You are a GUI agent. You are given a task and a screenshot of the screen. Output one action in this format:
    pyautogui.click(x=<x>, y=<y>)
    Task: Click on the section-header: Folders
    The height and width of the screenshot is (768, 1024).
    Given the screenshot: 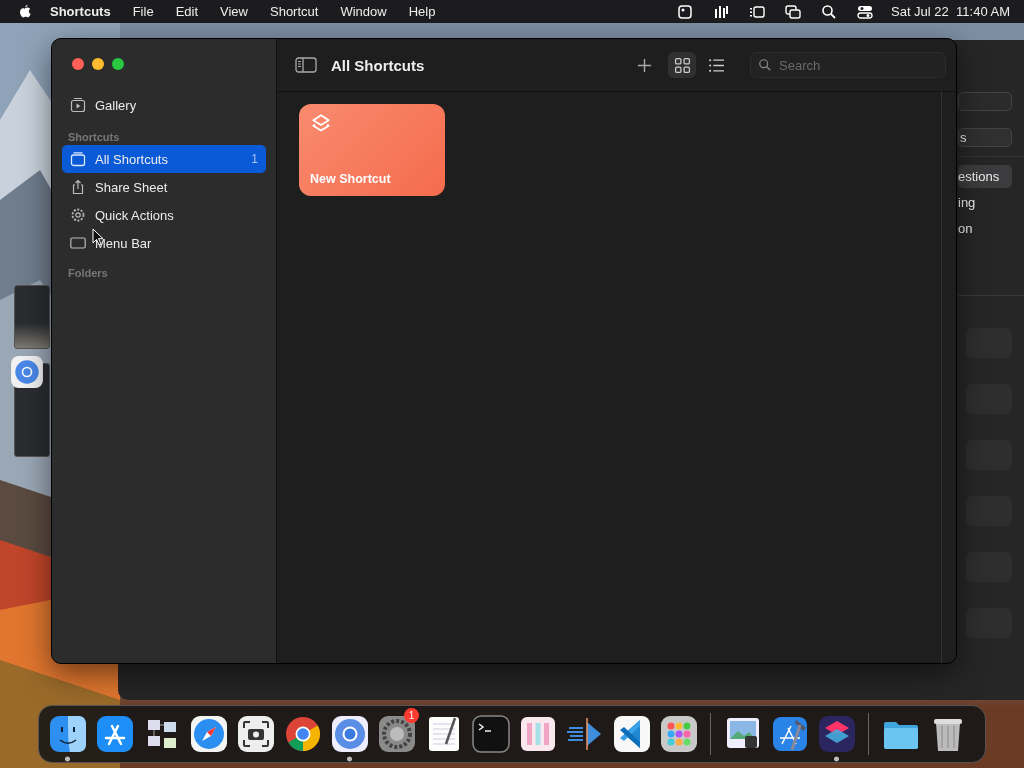 What is the action you would take?
    pyautogui.click(x=88, y=273)
    